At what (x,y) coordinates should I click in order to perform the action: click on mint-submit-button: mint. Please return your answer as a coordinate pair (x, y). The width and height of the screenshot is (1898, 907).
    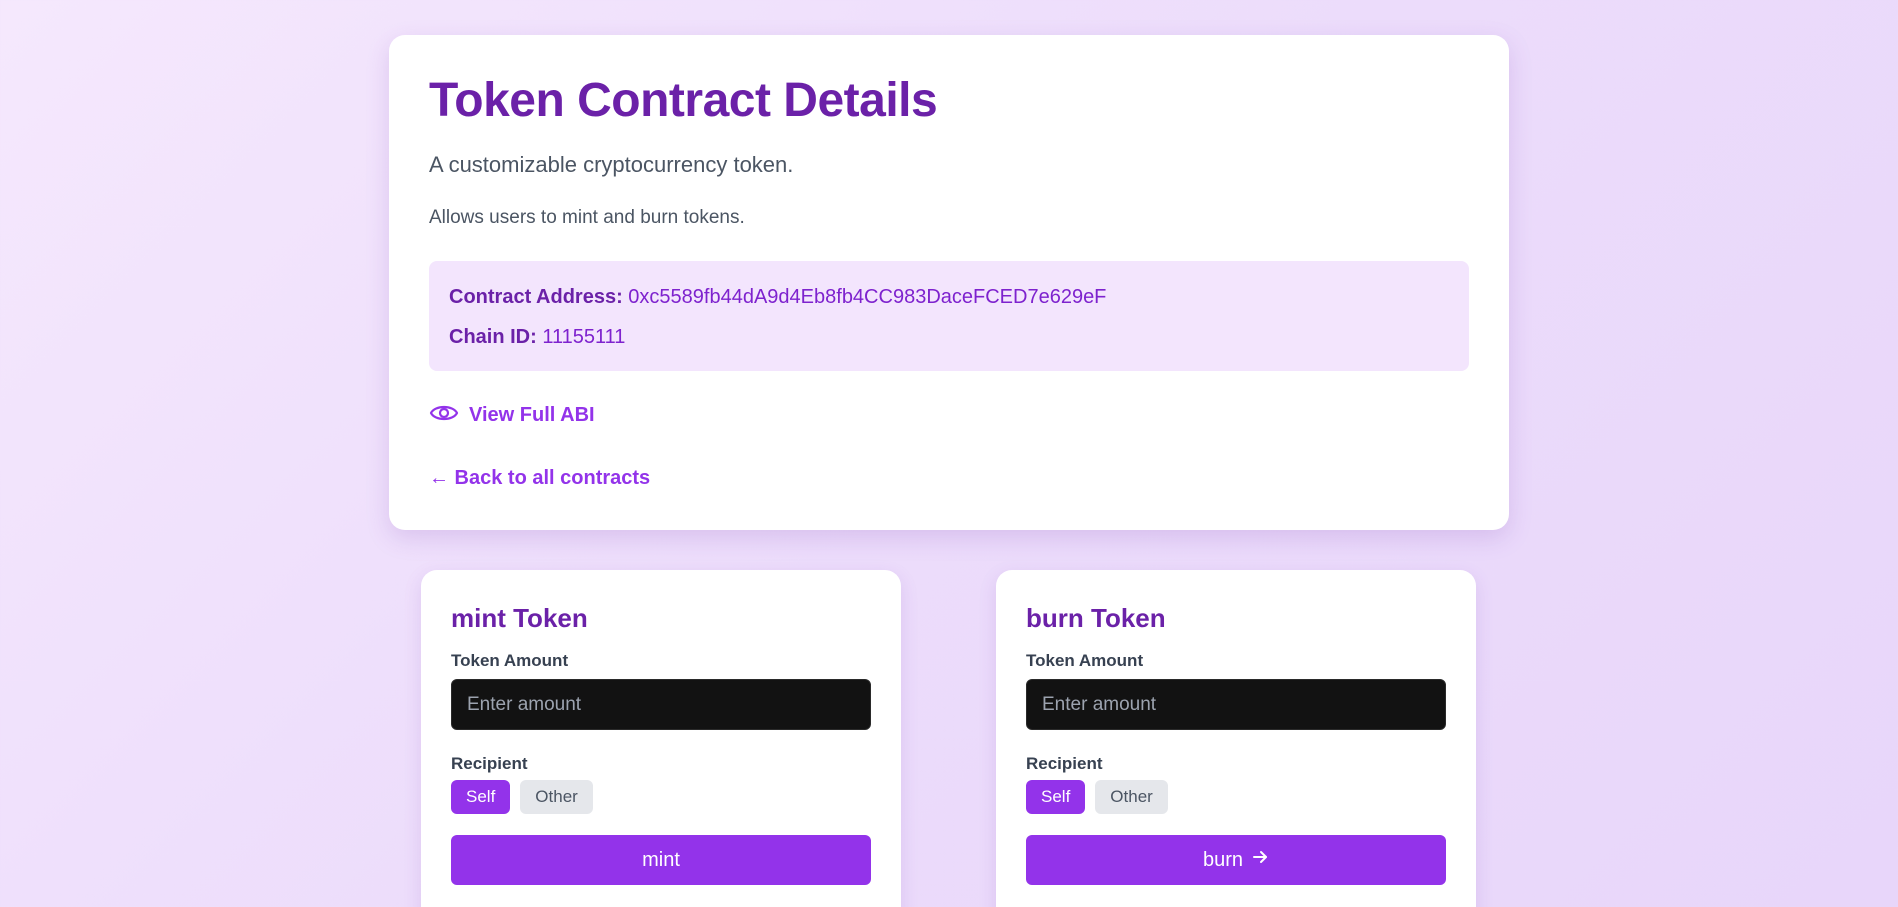
    Looking at the image, I should click on (661, 860).